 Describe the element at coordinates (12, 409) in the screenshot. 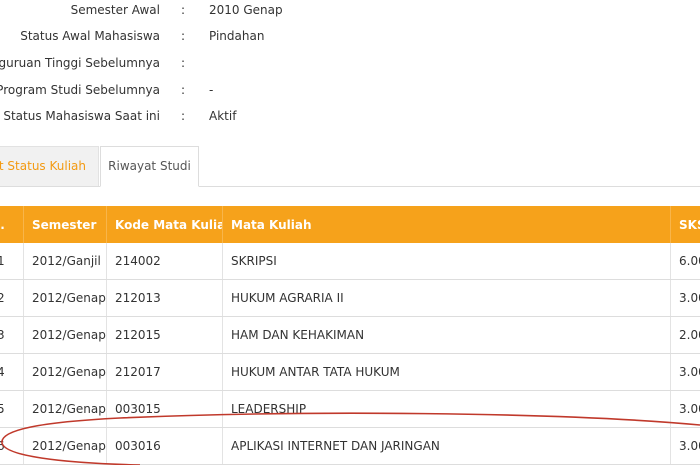

I see `cell-no: 5` at that location.